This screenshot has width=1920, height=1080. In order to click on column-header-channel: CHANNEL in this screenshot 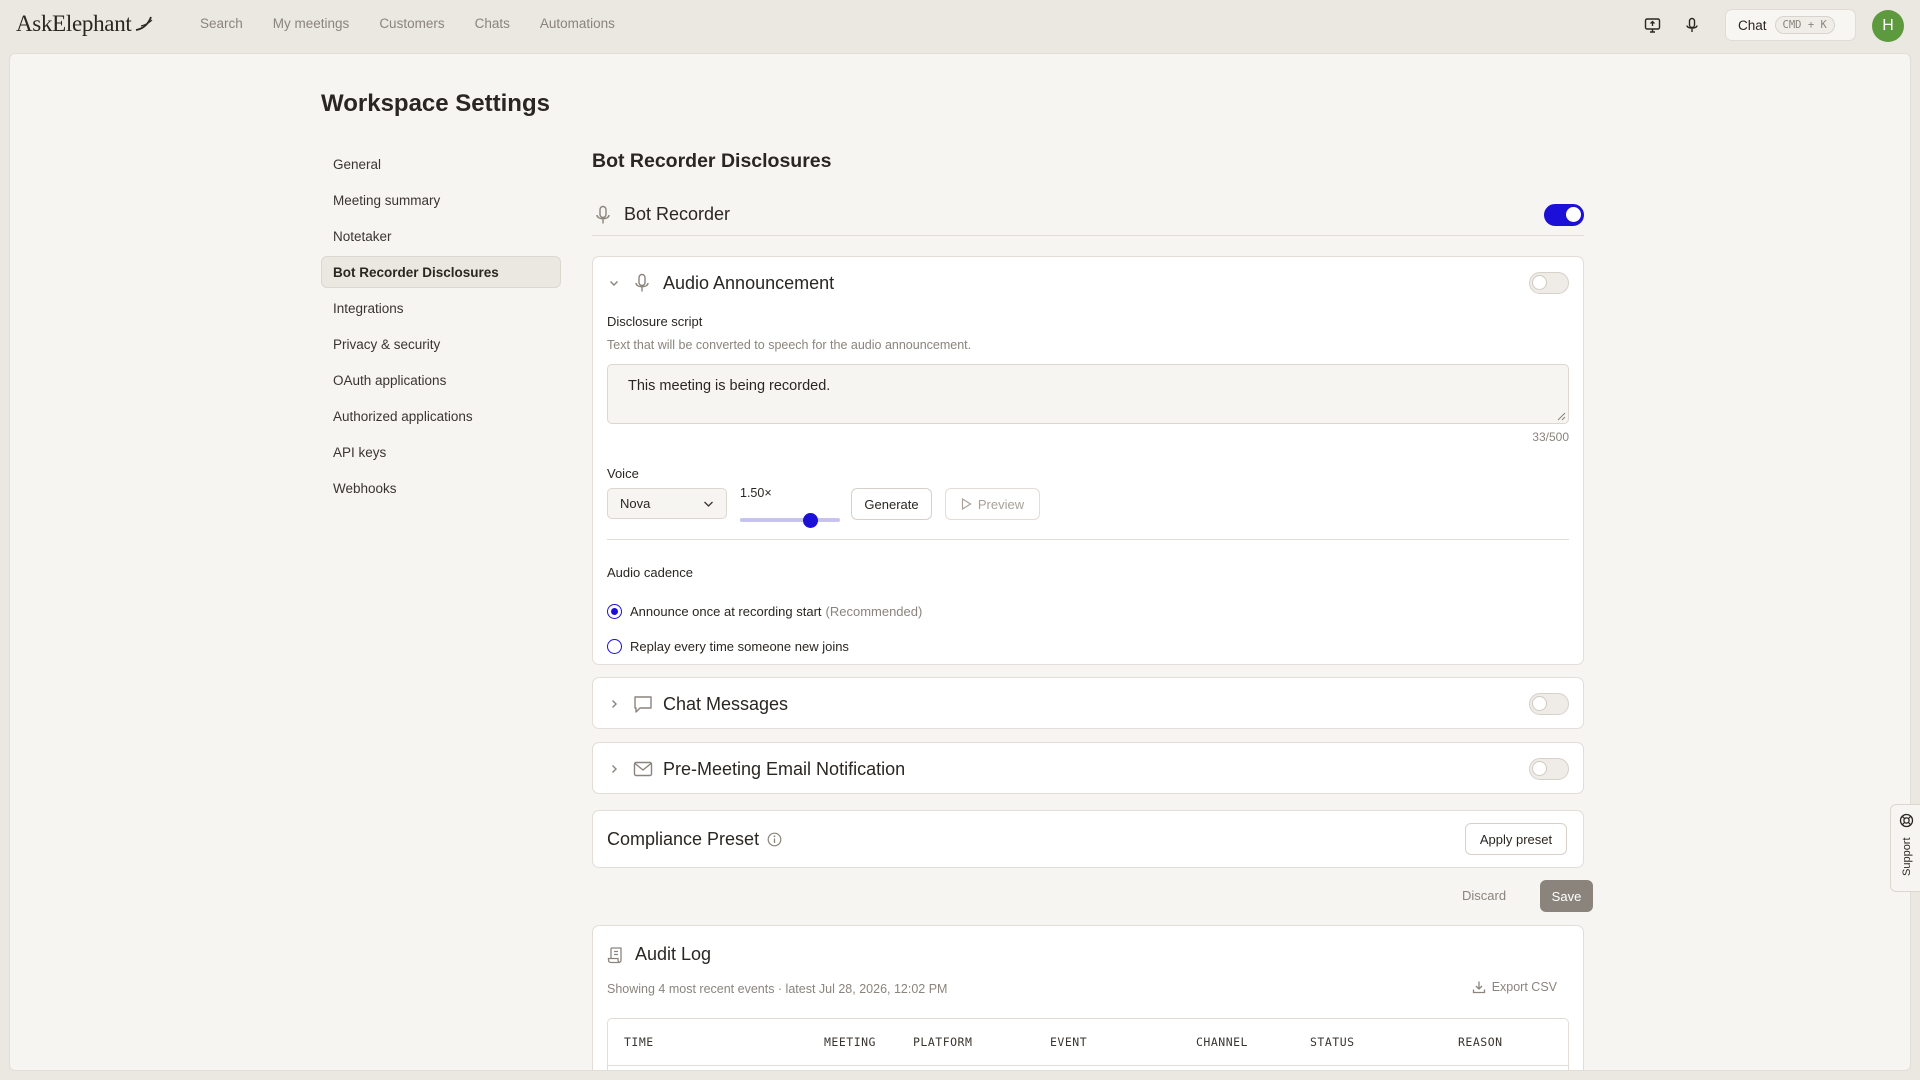, I will do `click(1222, 1042)`.